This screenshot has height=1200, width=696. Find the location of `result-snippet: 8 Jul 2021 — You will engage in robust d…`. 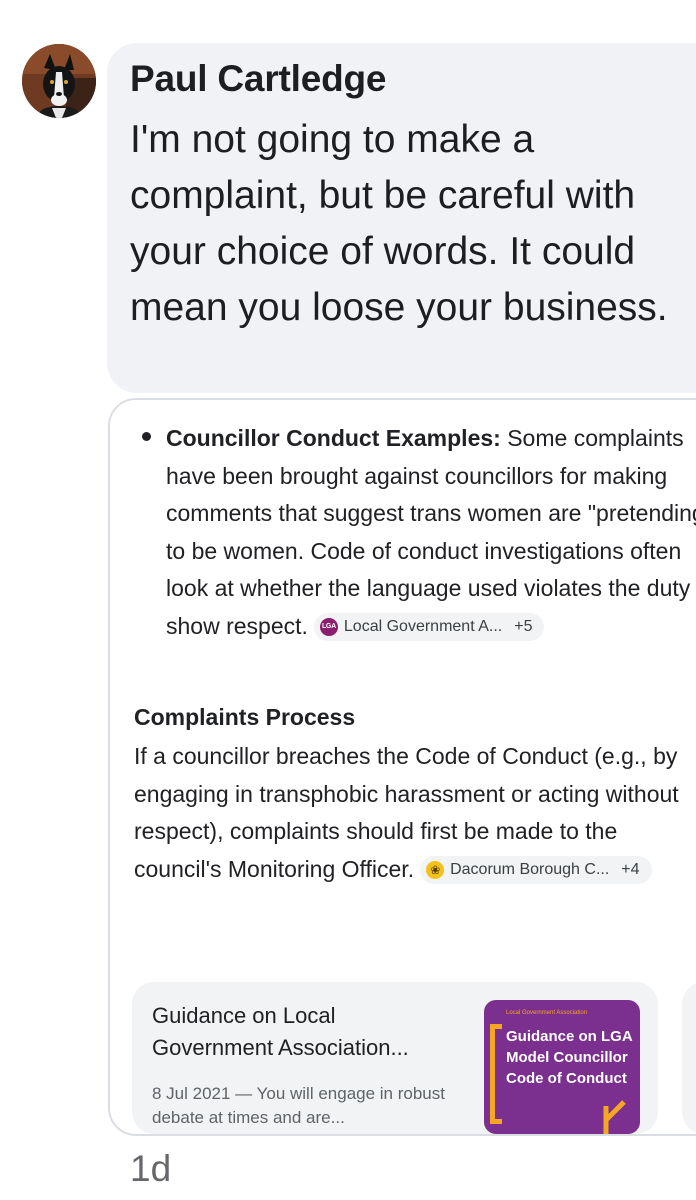

result-snippet: 8 Jul 2021 — You will engage in robust d… is located at coordinates (298, 1105).